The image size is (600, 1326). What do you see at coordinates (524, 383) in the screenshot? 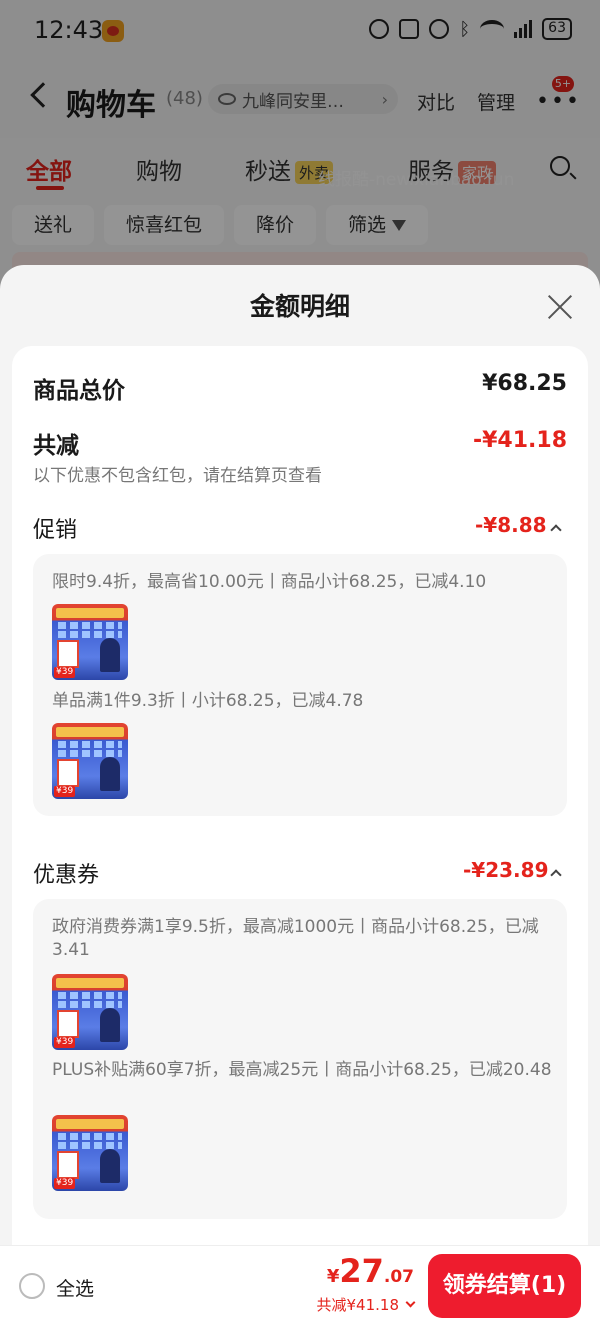
I see `total-price-value: ¥68.25` at bounding box center [524, 383].